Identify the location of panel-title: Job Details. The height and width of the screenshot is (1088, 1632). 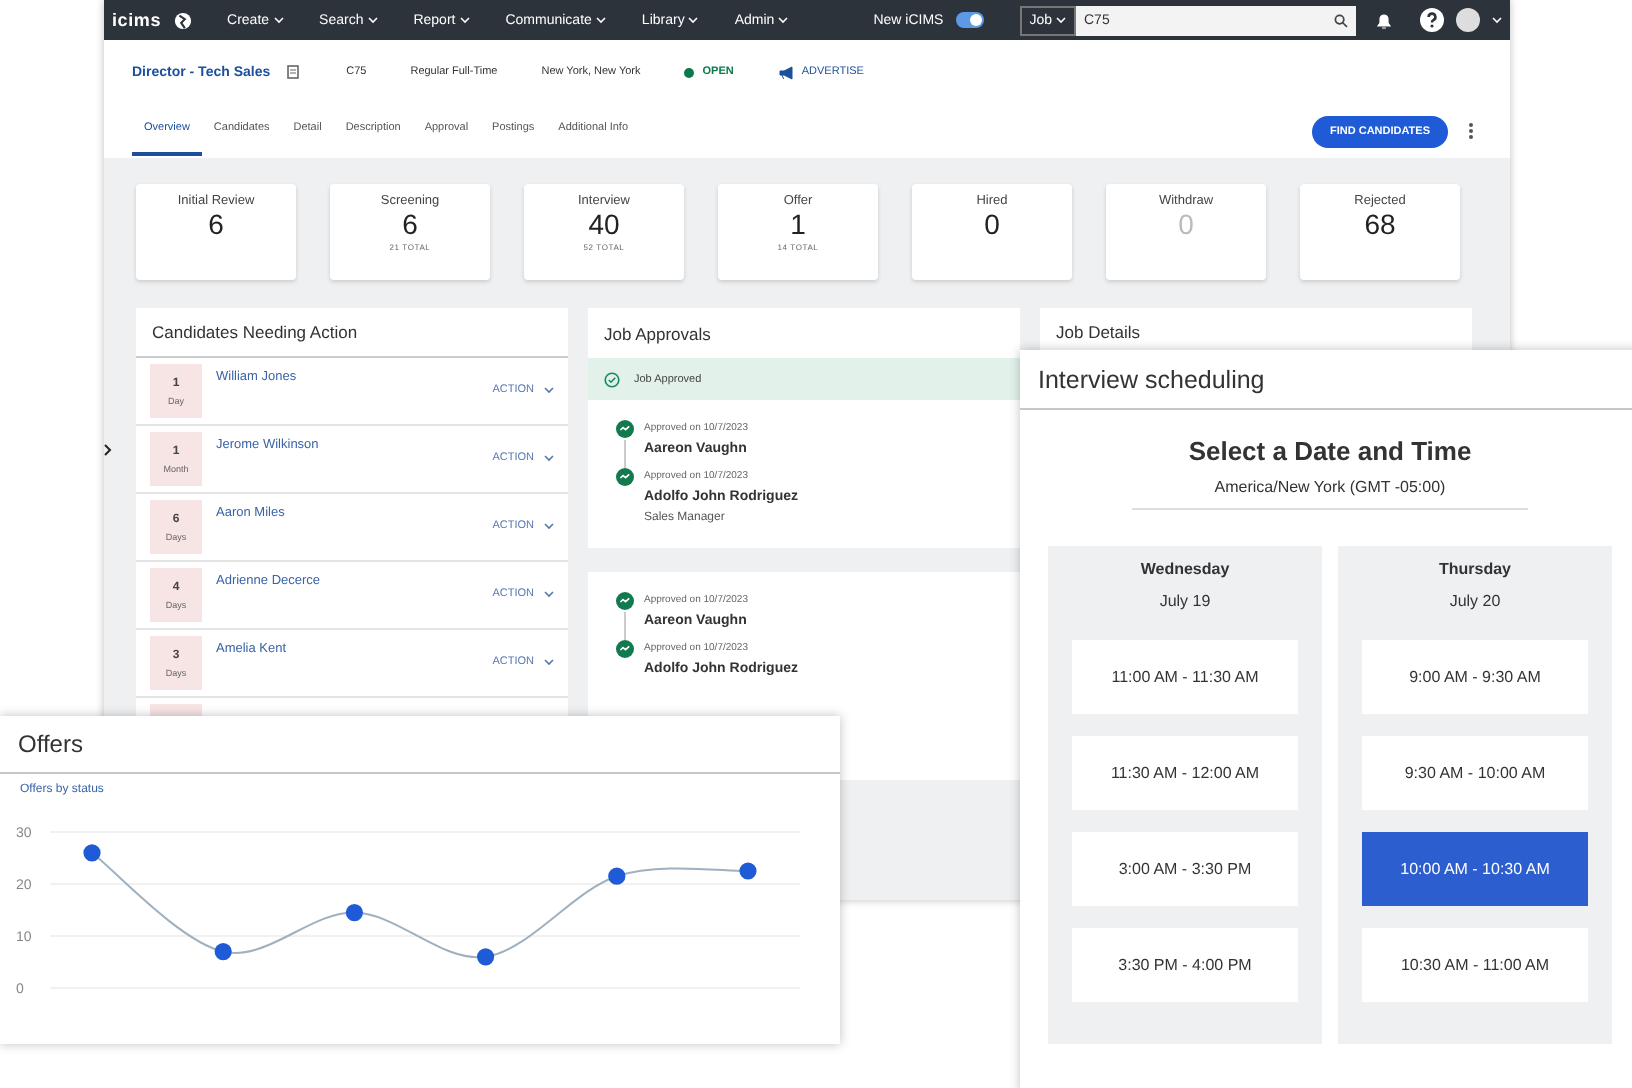
(1098, 332).